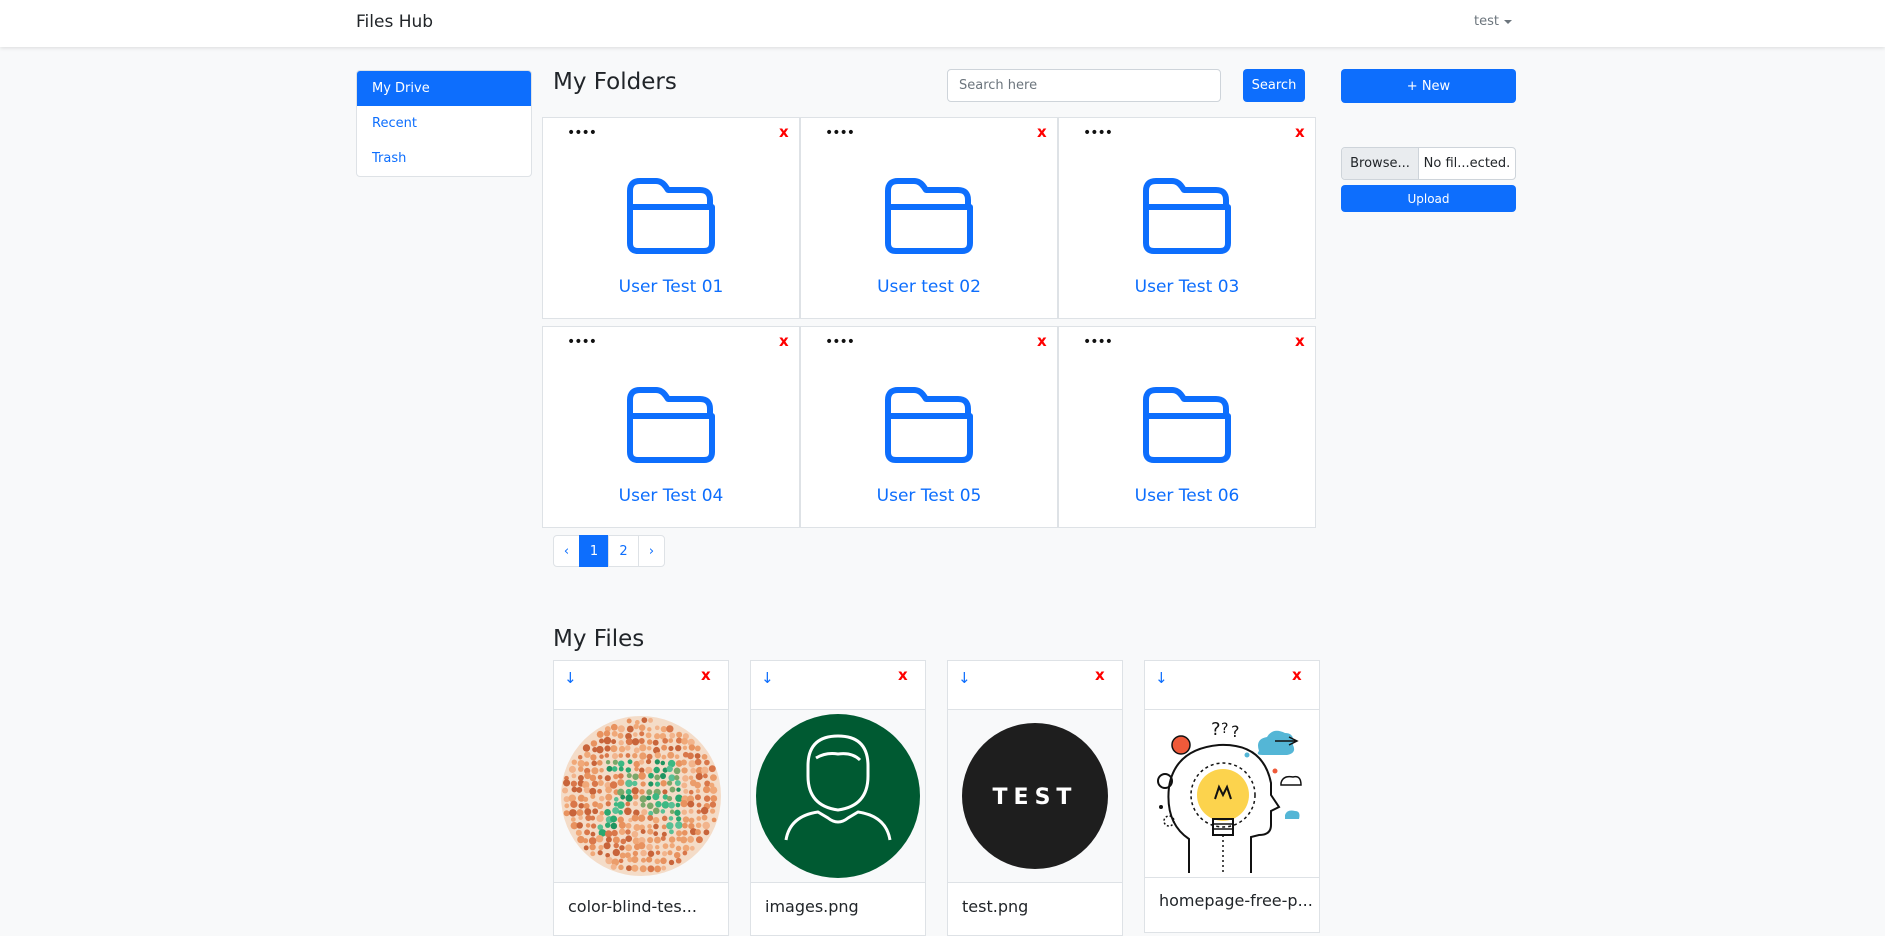 The width and height of the screenshot is (1885, 936). Describe the element at coordinates (1274, 85) in the screenshot. I see `search-button: Search` at that location.